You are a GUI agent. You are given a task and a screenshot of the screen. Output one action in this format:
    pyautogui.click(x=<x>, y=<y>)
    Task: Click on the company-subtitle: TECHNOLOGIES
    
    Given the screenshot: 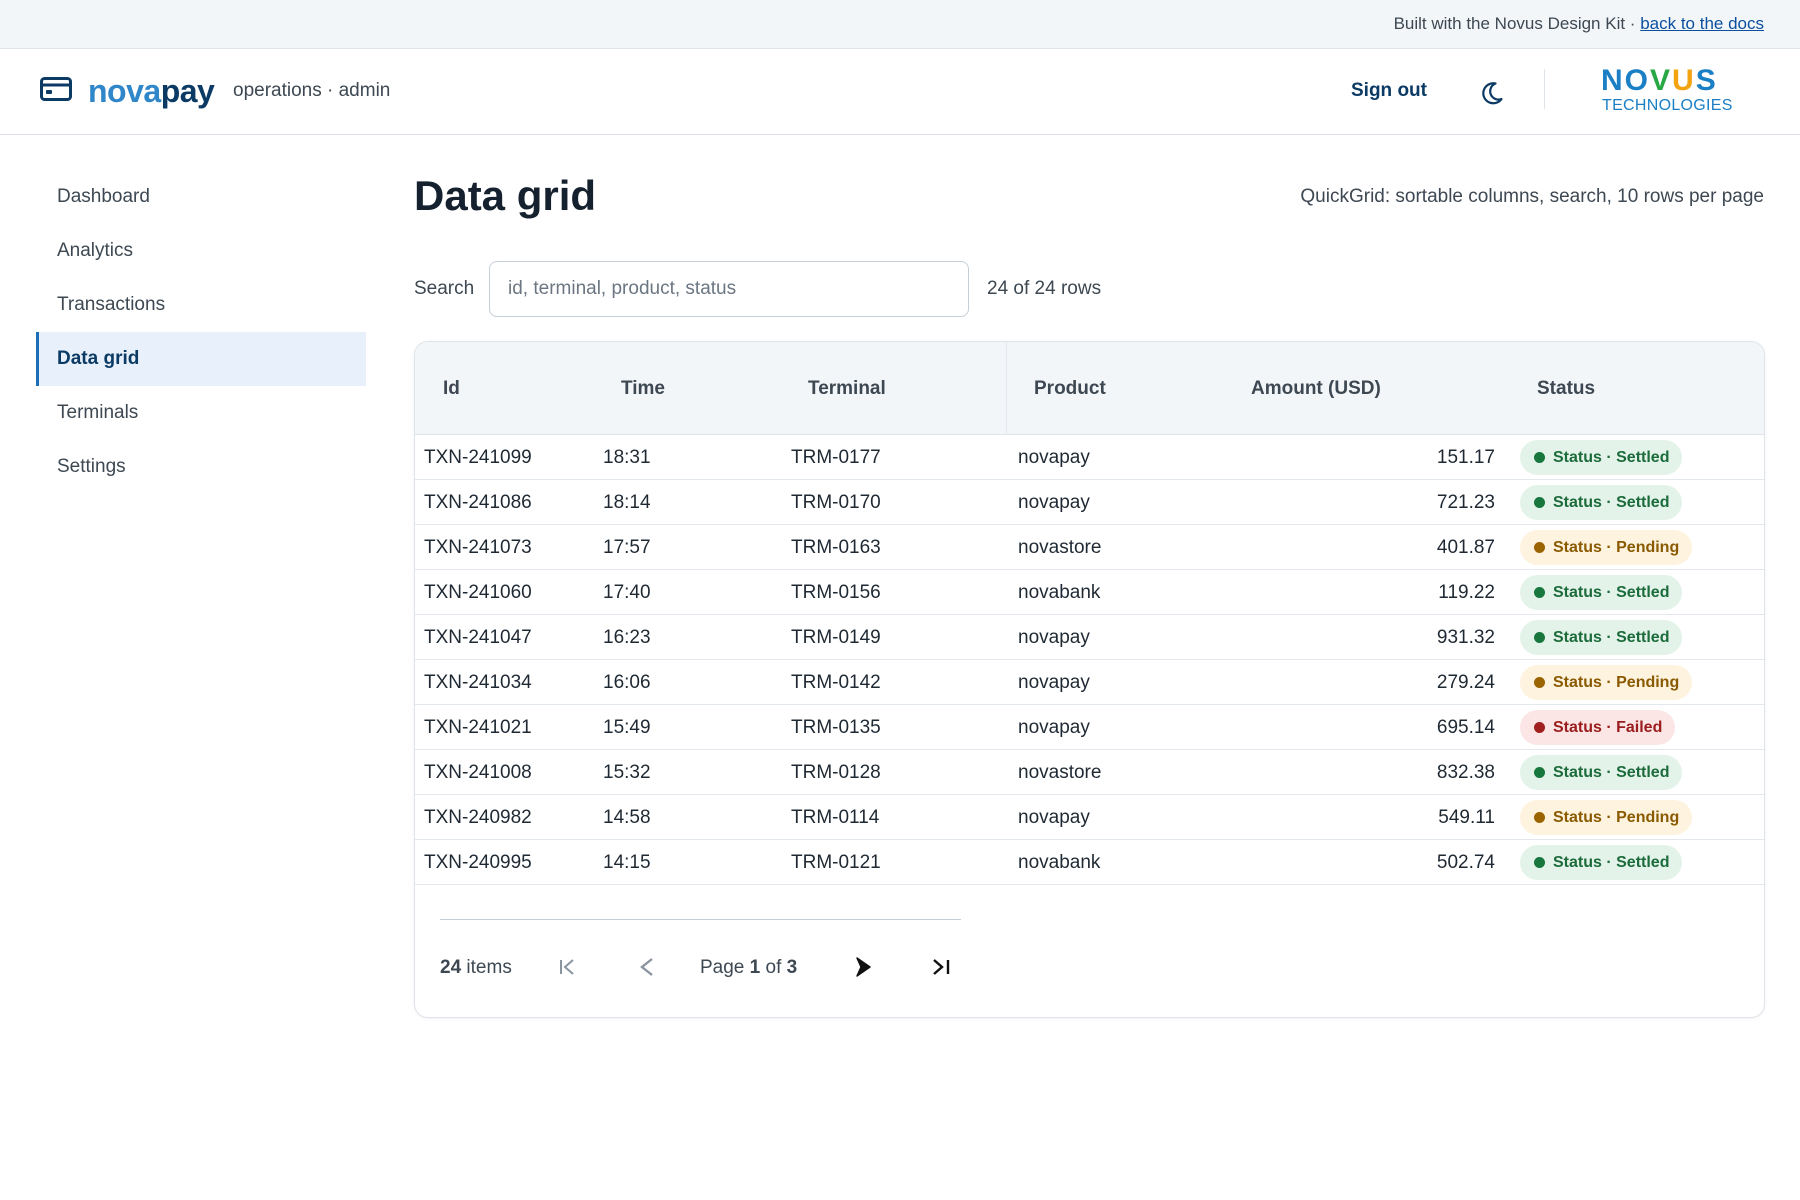 What is the action you would take?
    pyautogui.click(x=1667, y=105)
    